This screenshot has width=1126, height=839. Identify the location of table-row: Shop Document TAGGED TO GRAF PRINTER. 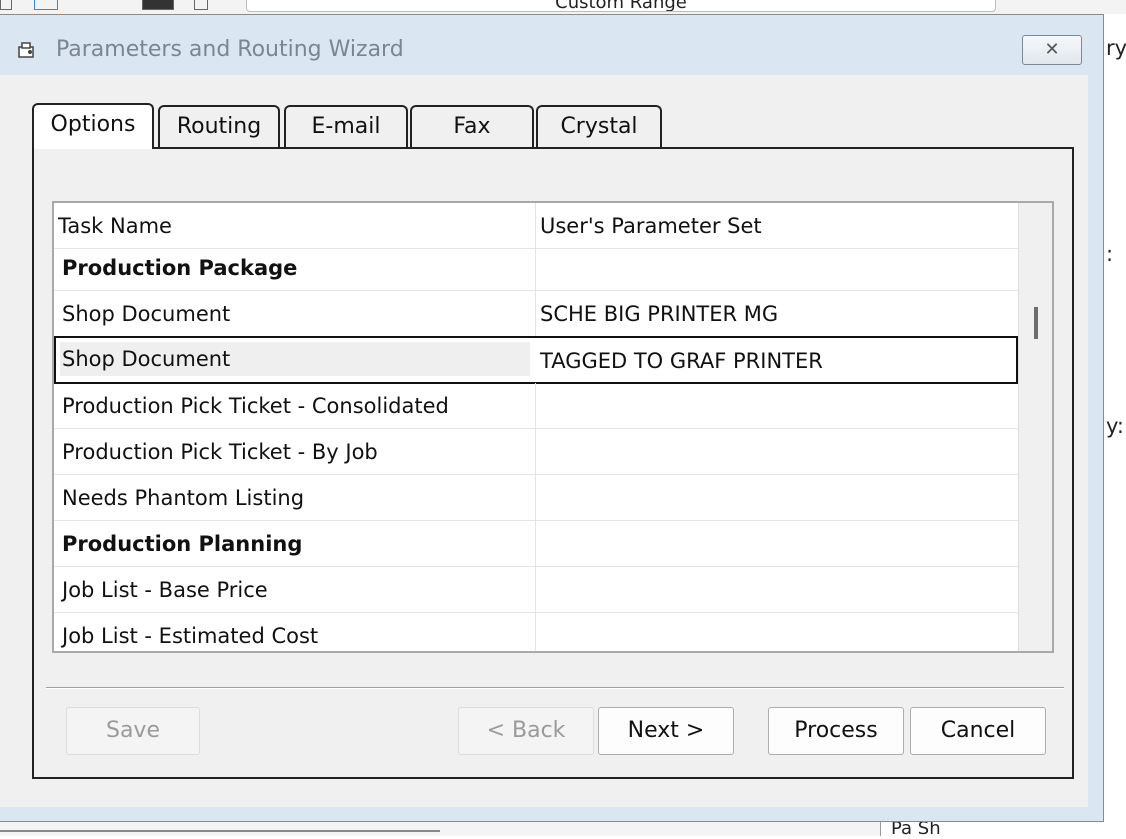
(536, 360).